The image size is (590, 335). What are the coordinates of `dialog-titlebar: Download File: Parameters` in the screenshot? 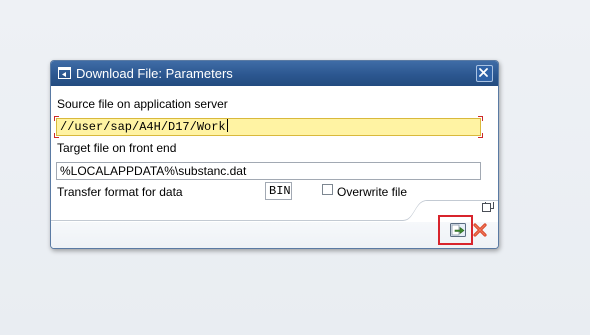 It's located at (274, 73).